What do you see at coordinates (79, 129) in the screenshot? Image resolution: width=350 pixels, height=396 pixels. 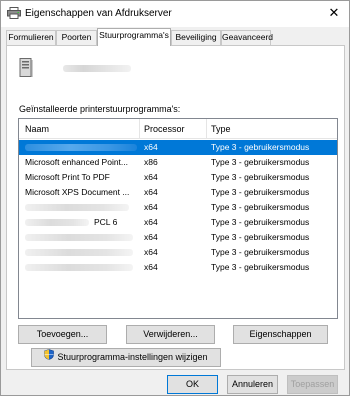 I see `column-header-name: Naam` at bounding box center [79, 129].